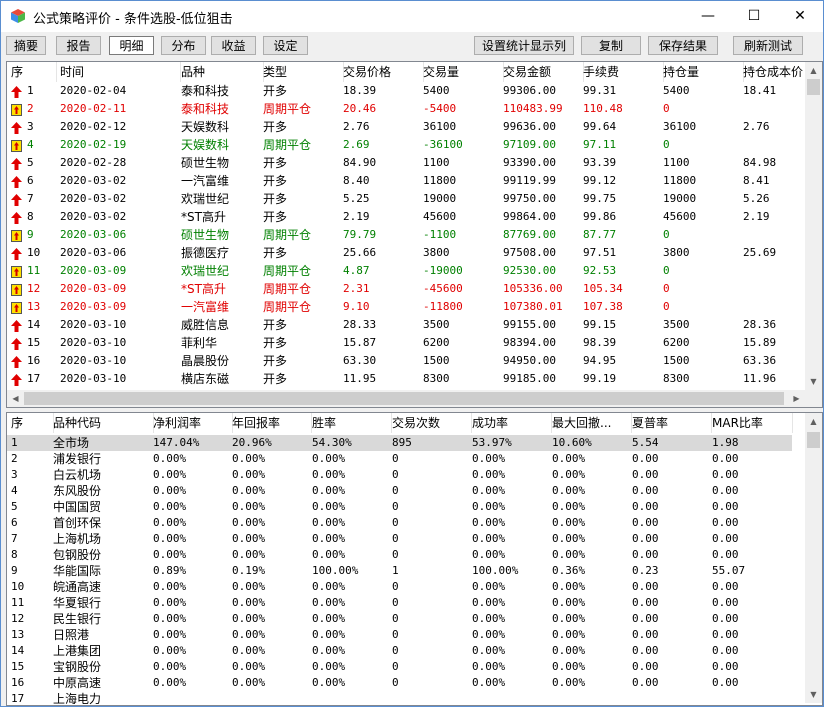 The width and height of the screenshot is (824, 707). Describe the element at coordinates (611, 45) in the screenshot. I see `copy-button: 复制` at that location.